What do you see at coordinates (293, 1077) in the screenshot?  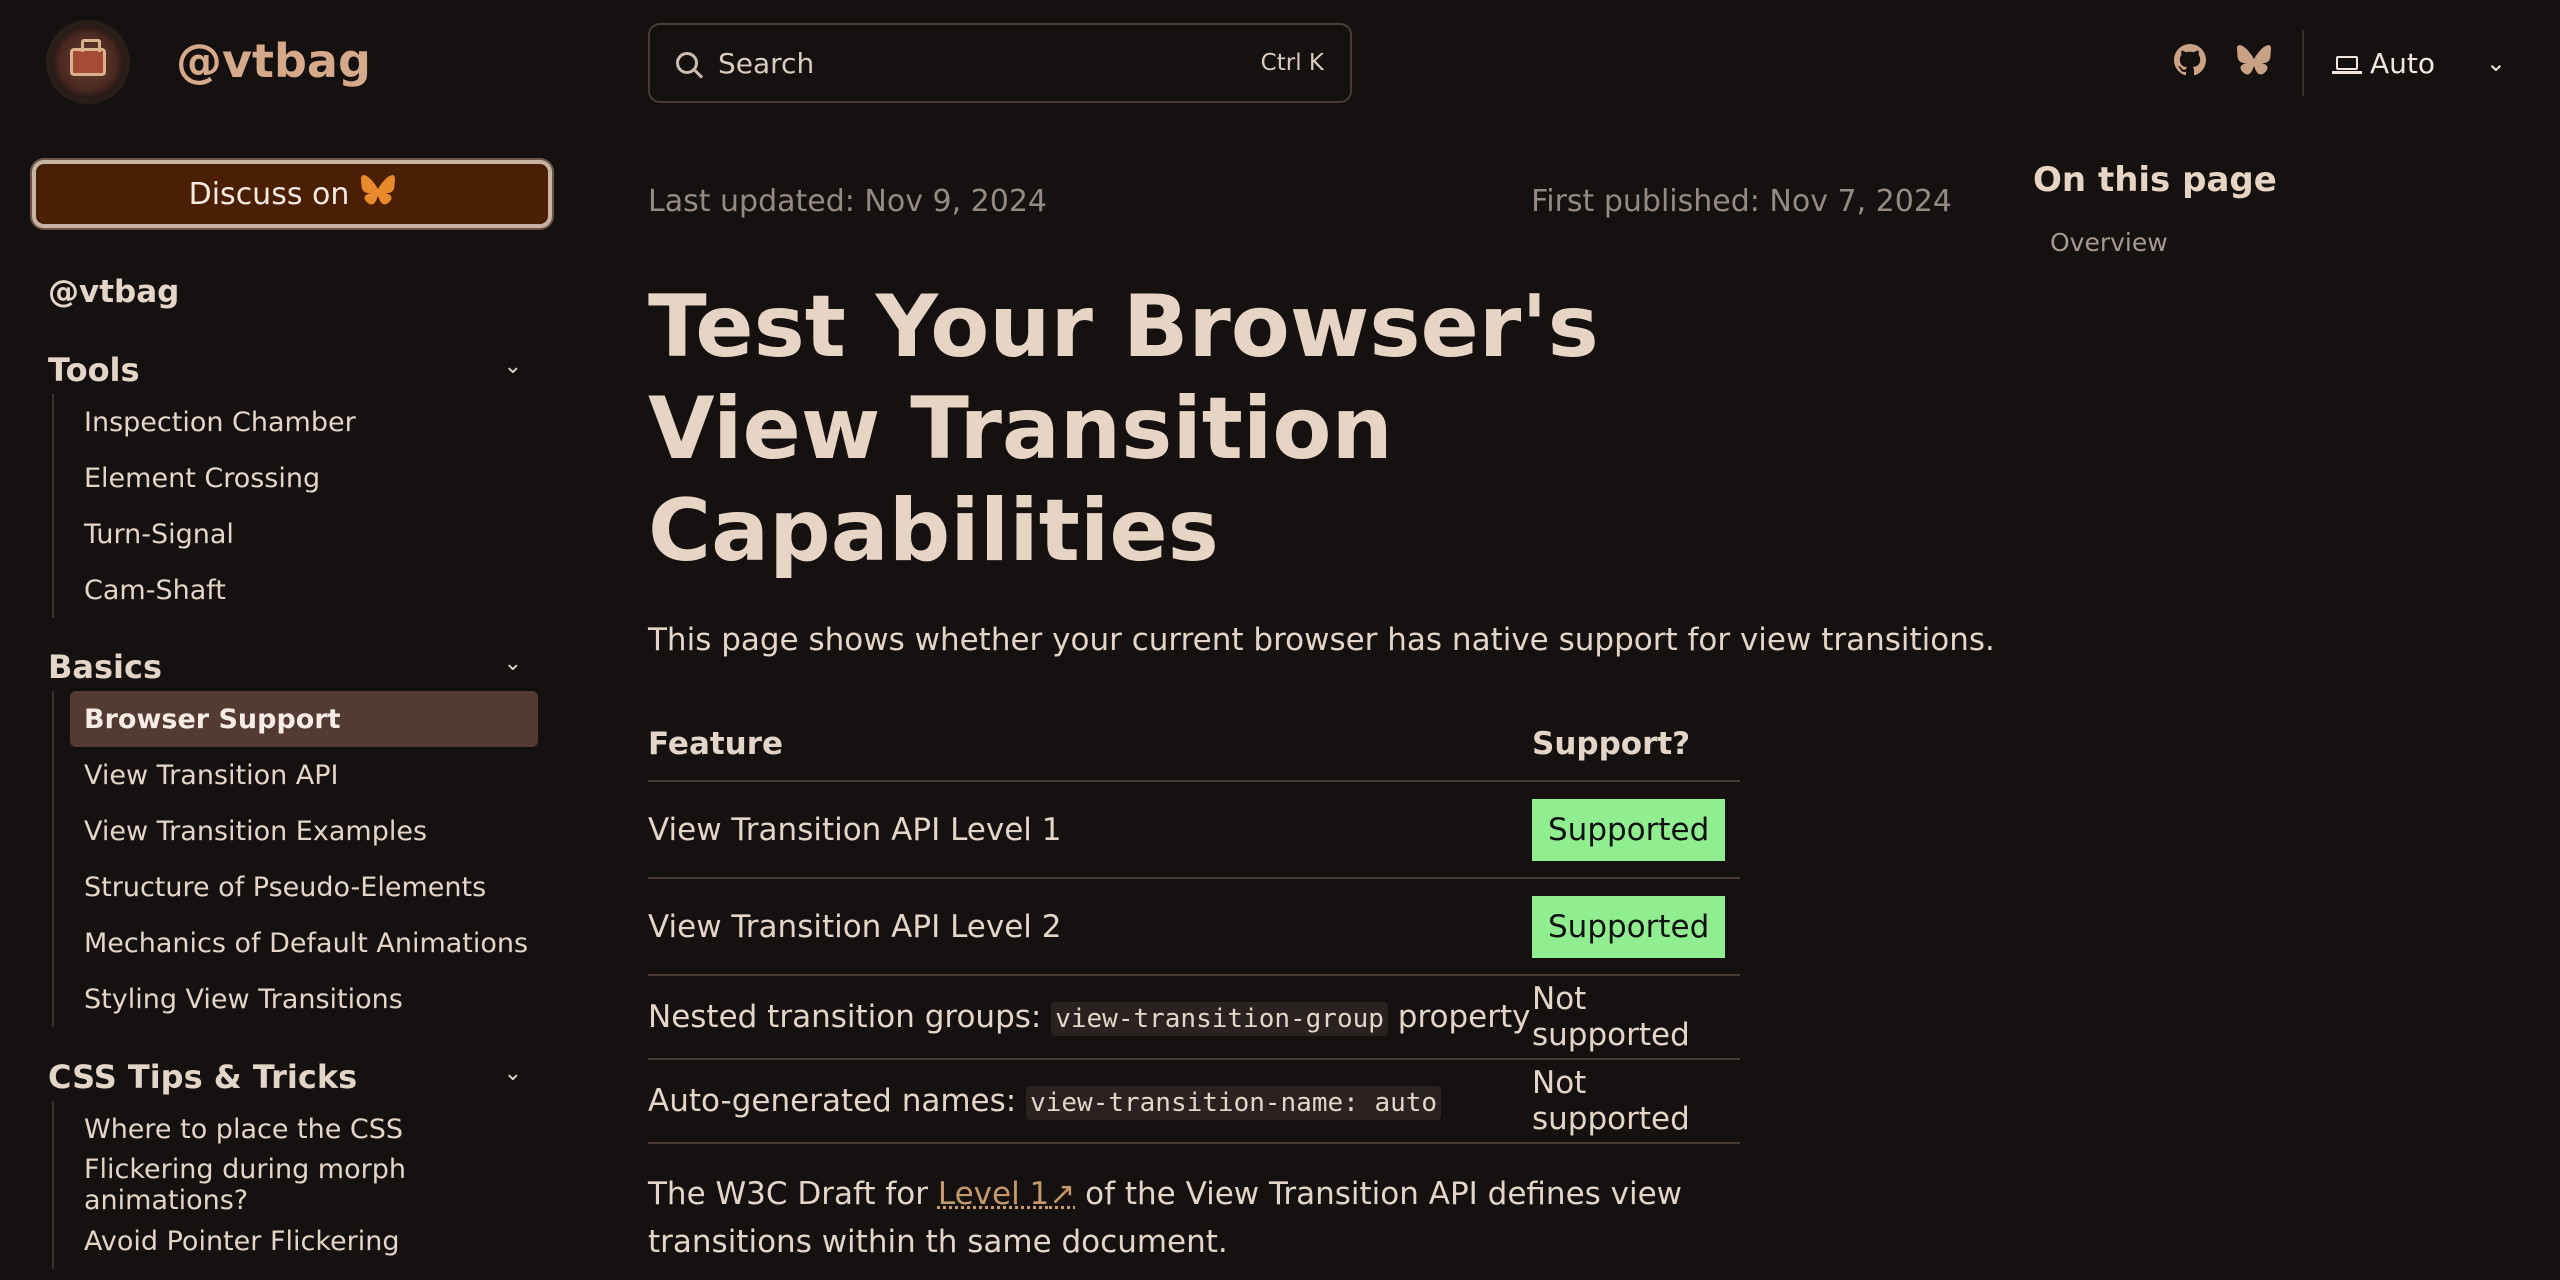 I see `sidebar-group-title: CSS Tips & Tricks` at bounding box center [293, 1077].